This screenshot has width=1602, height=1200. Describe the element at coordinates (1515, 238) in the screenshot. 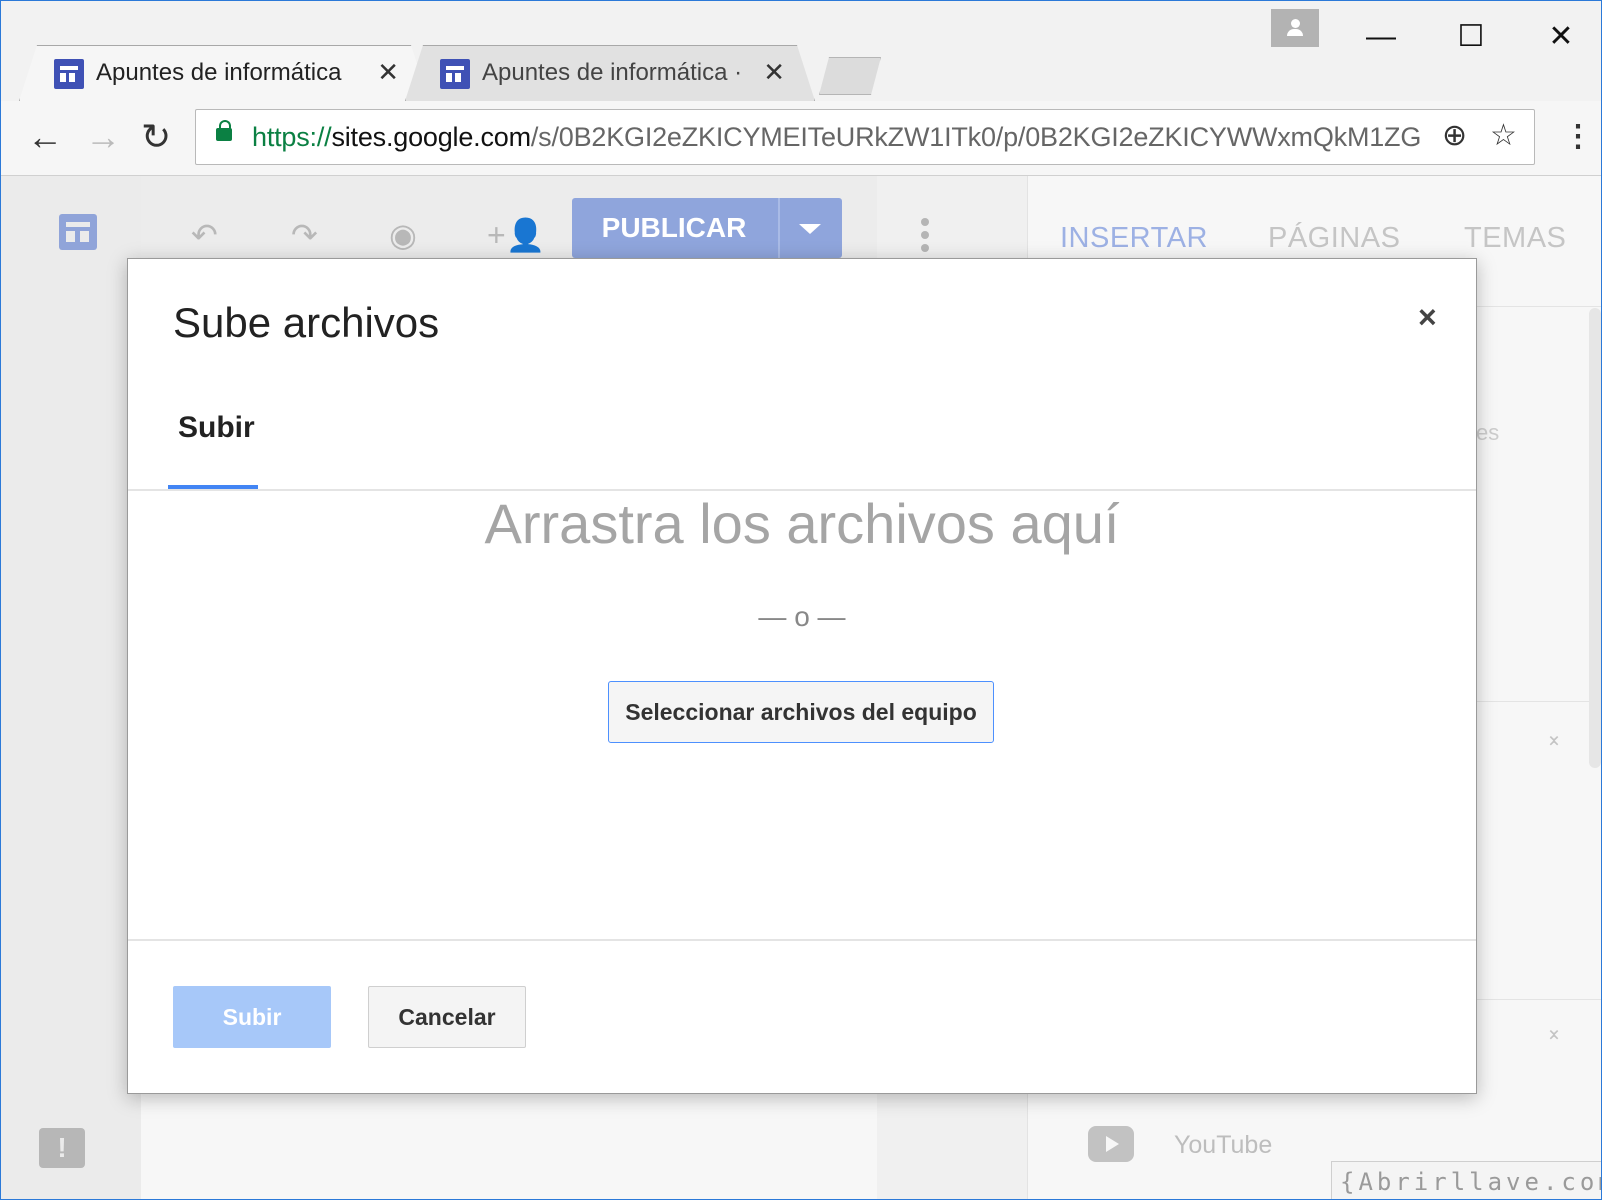

I see `tab-temas: TEMAS` at that location.